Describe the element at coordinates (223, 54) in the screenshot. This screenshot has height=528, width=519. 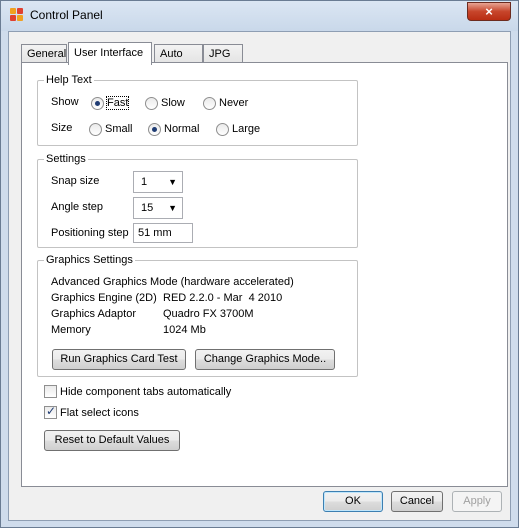
I see `tab-jpg: JPG` at that location.